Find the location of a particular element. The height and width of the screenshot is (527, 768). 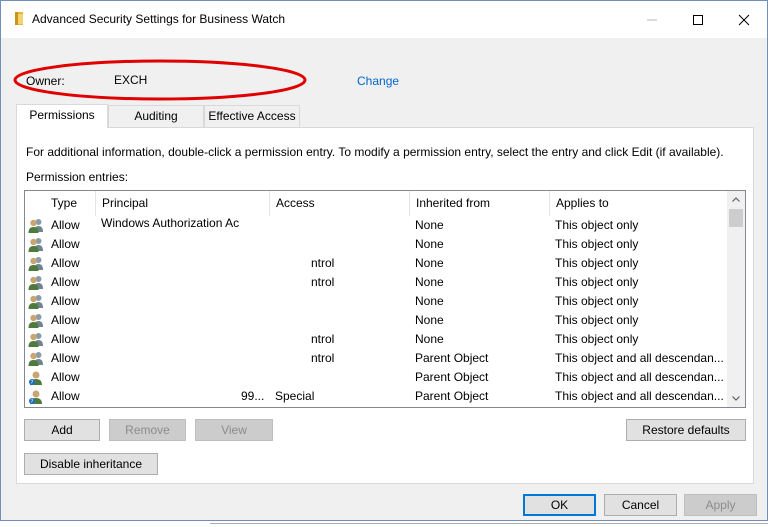

add-button: Add is located at coordinates (62, 430).